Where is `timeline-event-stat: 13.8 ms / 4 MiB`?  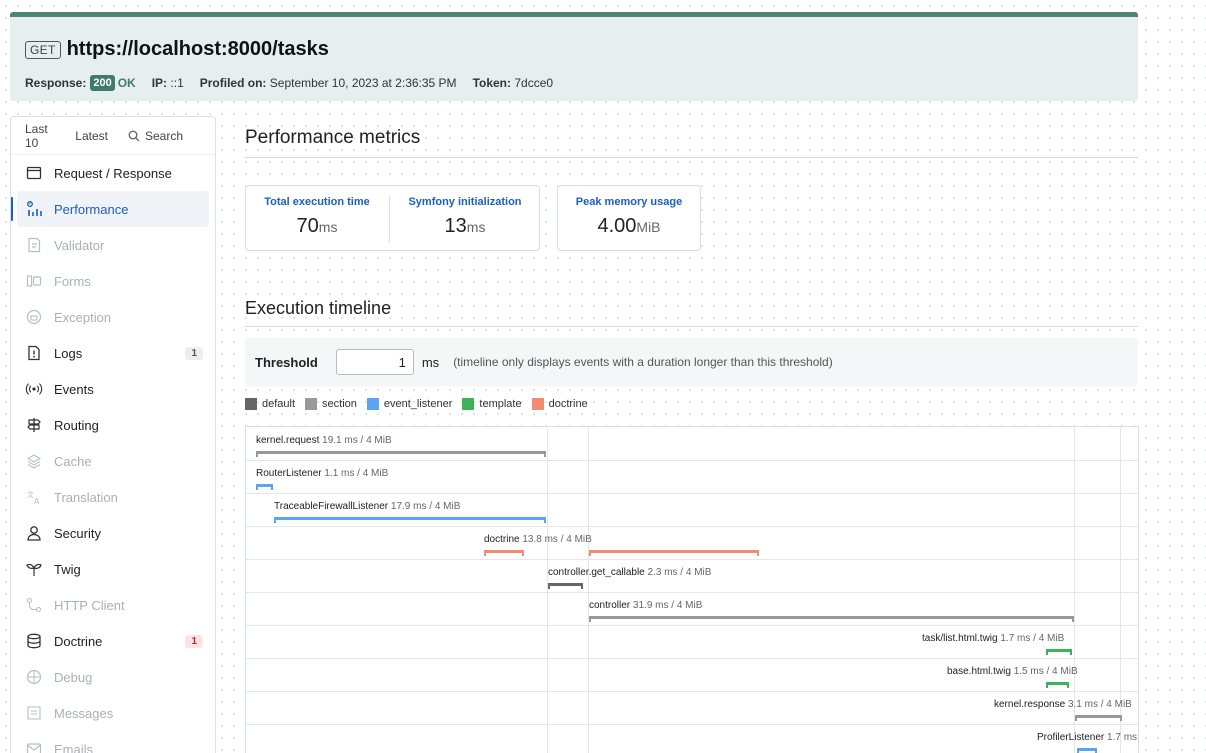
timeline-event-stat: 13.8 ms / 4 MiB is located at coordinates (557, 539).